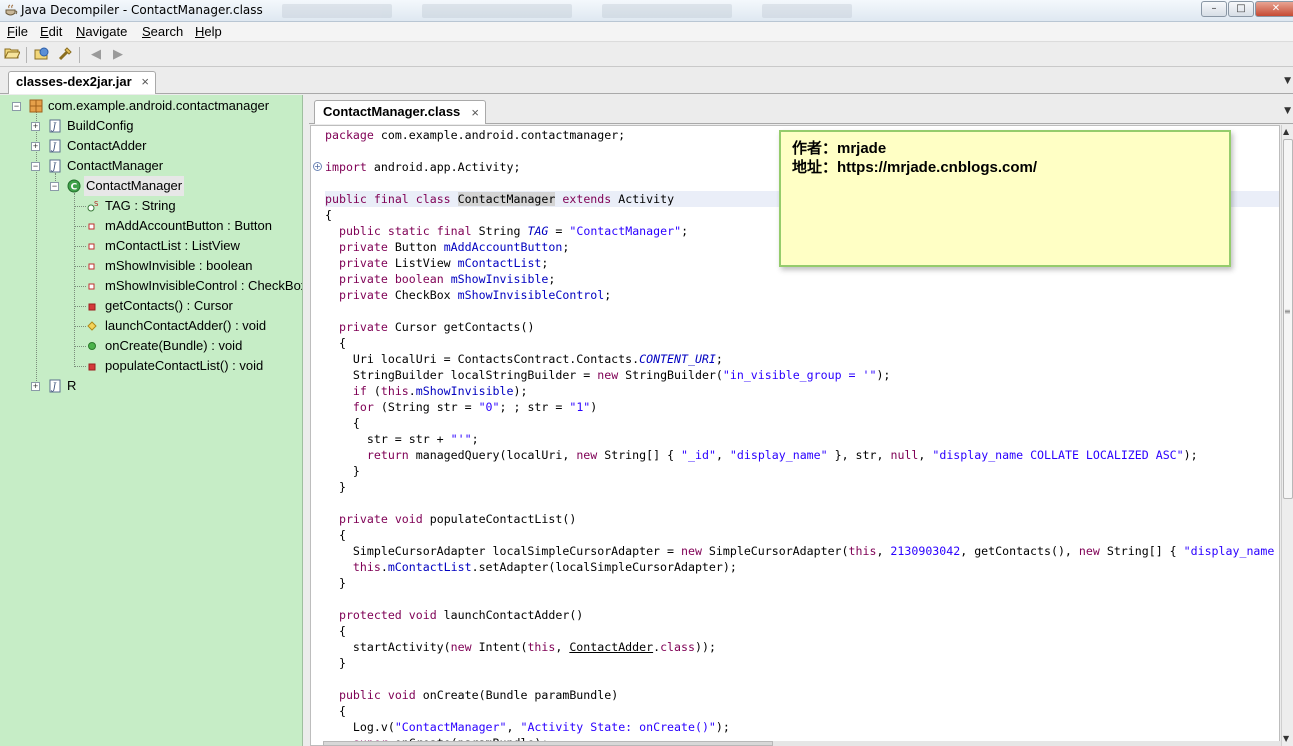  Describe the element at coordinates (194, 366) in the screenshot. I see `tree-member-populatecontactlist: populateContactList() : void` at that location.